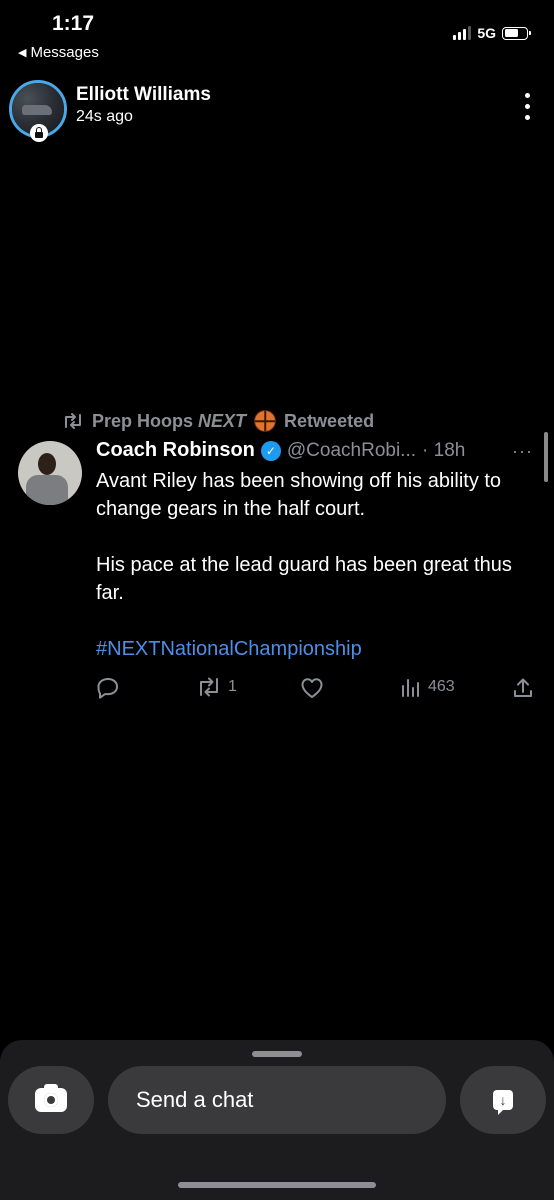 The height and width of the screenshot is (1200, 554). Describe the element at coordinates (527, 106) in the screenshot. I see `more-vert-icon` at that location.